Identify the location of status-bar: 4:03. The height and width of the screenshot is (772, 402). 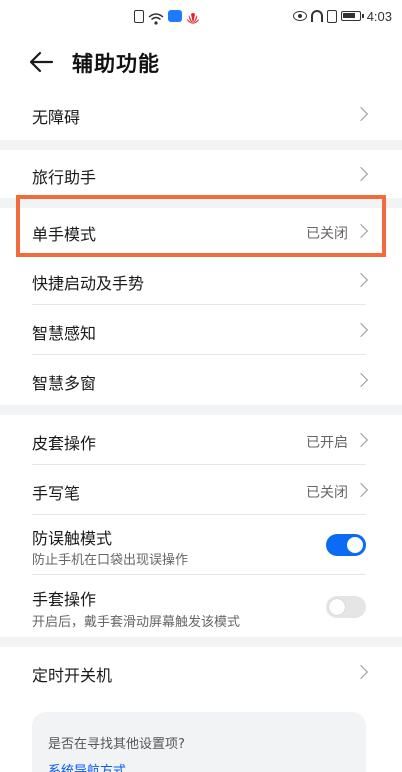
(201, 16).